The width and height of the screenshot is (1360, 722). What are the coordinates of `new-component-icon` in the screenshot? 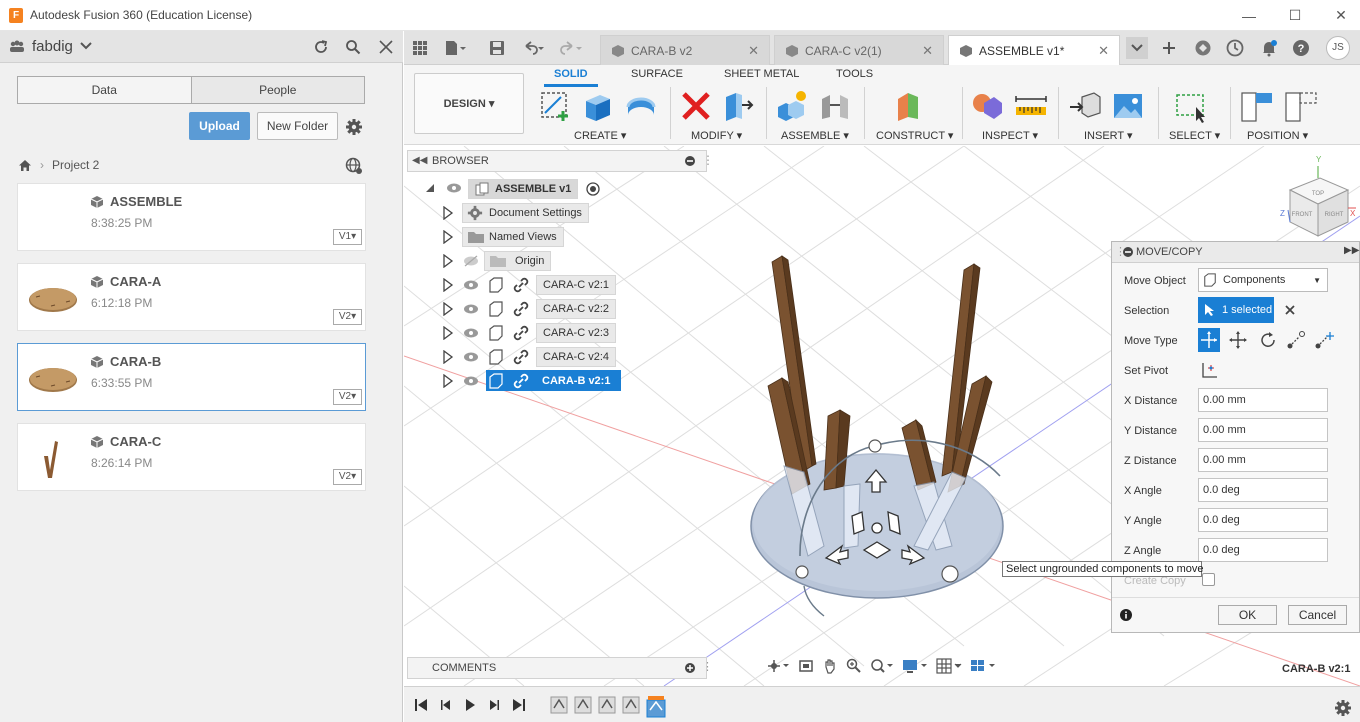 It's located at (793, 106).